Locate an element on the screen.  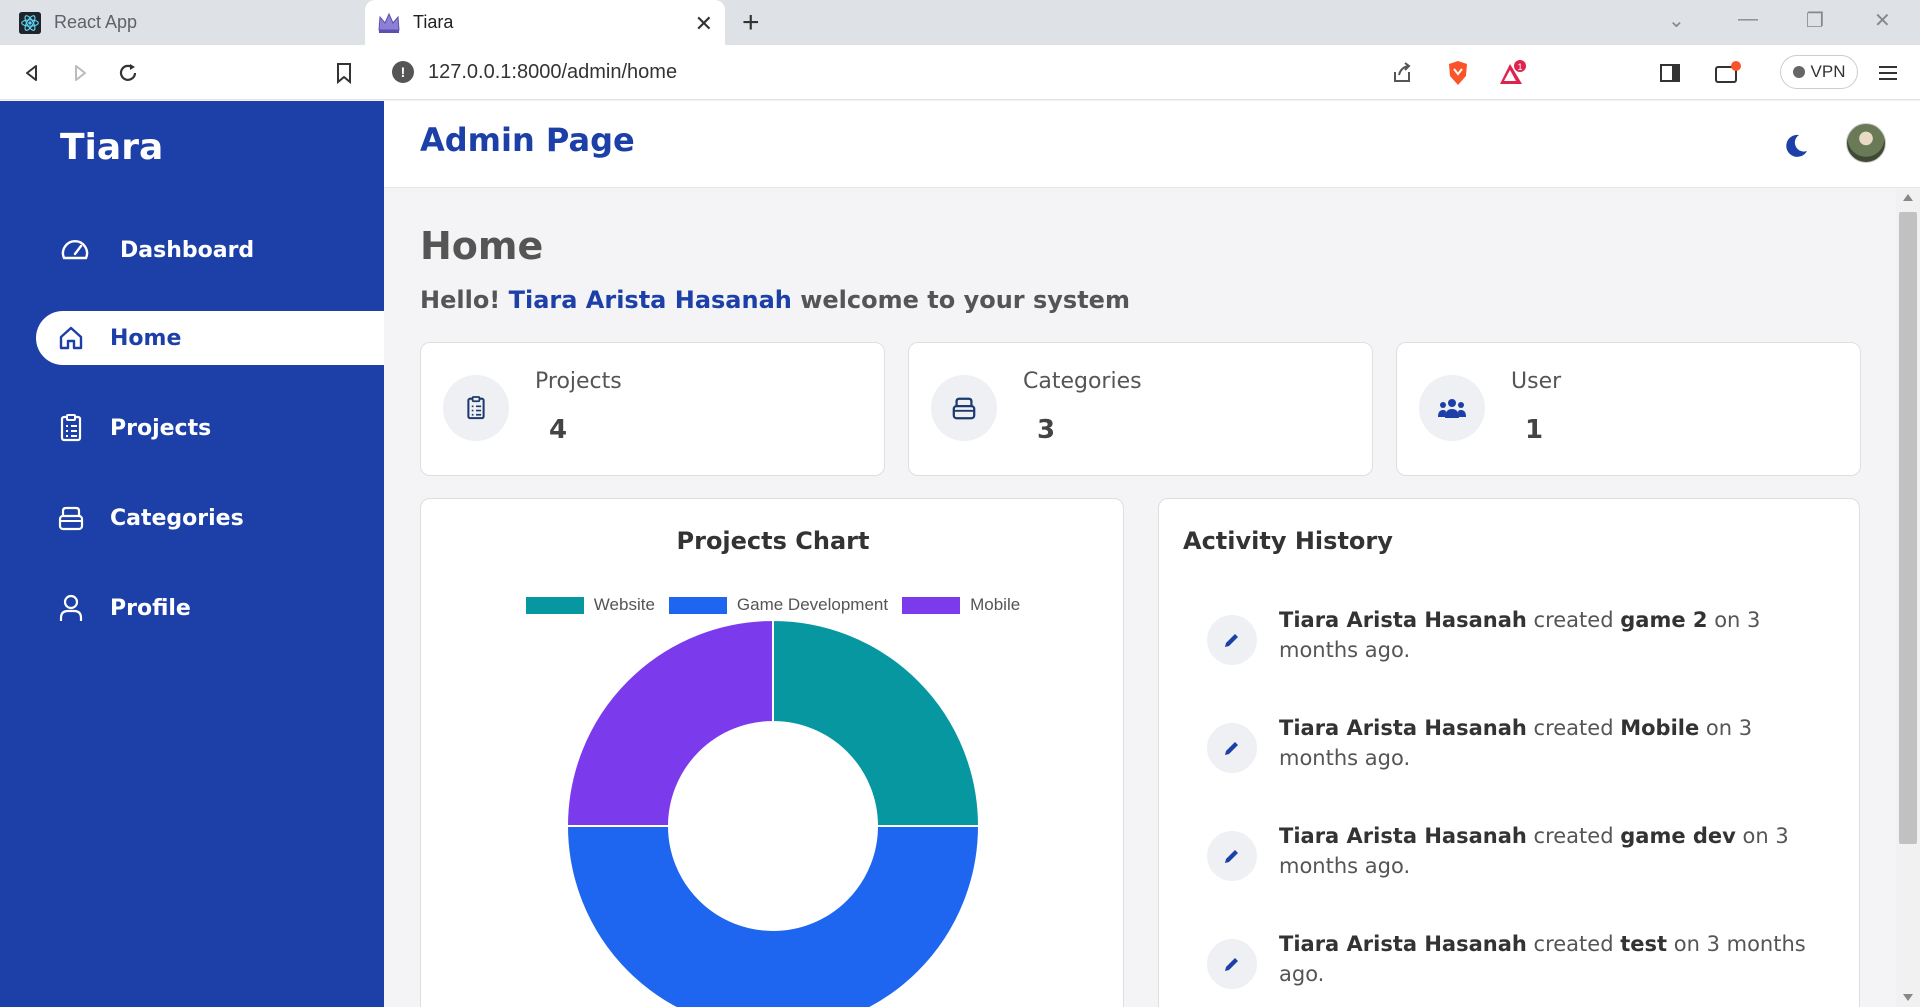
dark-mode-toggle-icon is located at coordinates (1795, 146).